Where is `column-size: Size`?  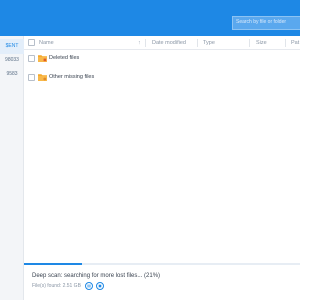 column-size: Size is located at coordinates (261, 43).